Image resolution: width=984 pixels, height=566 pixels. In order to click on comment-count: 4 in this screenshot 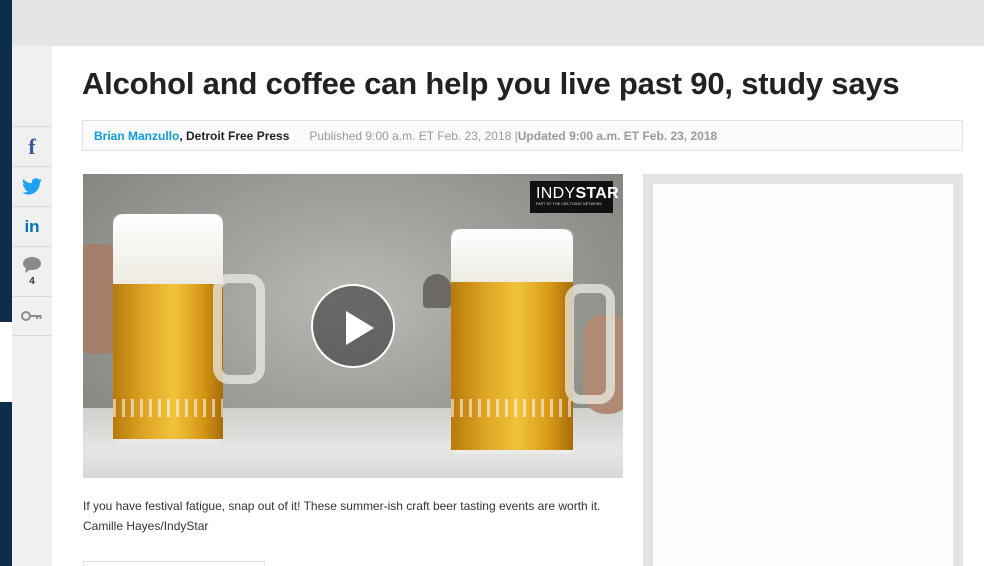, I will do `click(32, 281)`.